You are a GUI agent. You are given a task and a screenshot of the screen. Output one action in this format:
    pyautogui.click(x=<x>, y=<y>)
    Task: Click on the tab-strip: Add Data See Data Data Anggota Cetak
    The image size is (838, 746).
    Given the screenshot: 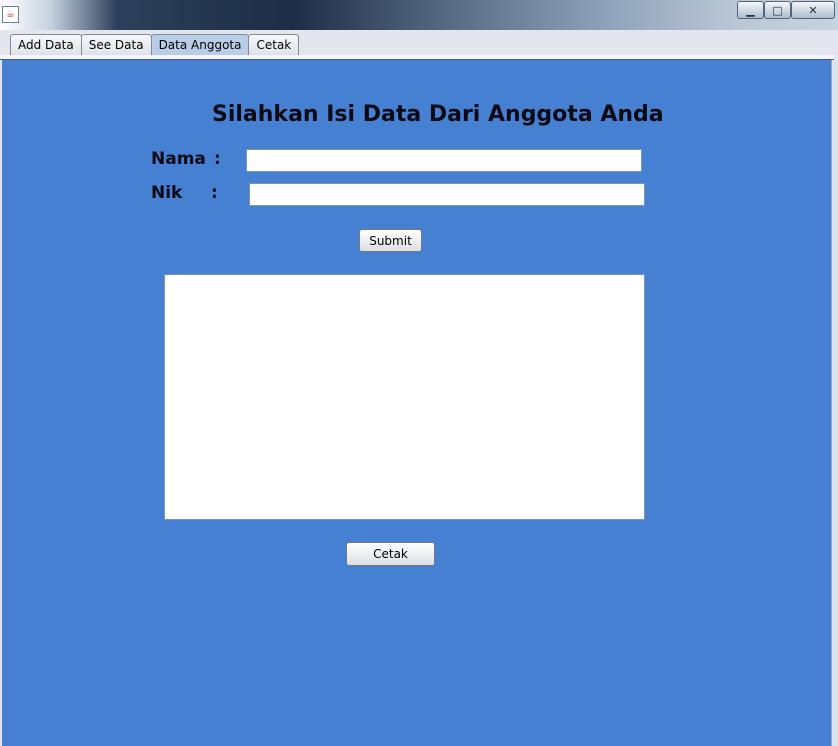 What is the action you would take?
    pyautogui.click(x=155, y=45)
    